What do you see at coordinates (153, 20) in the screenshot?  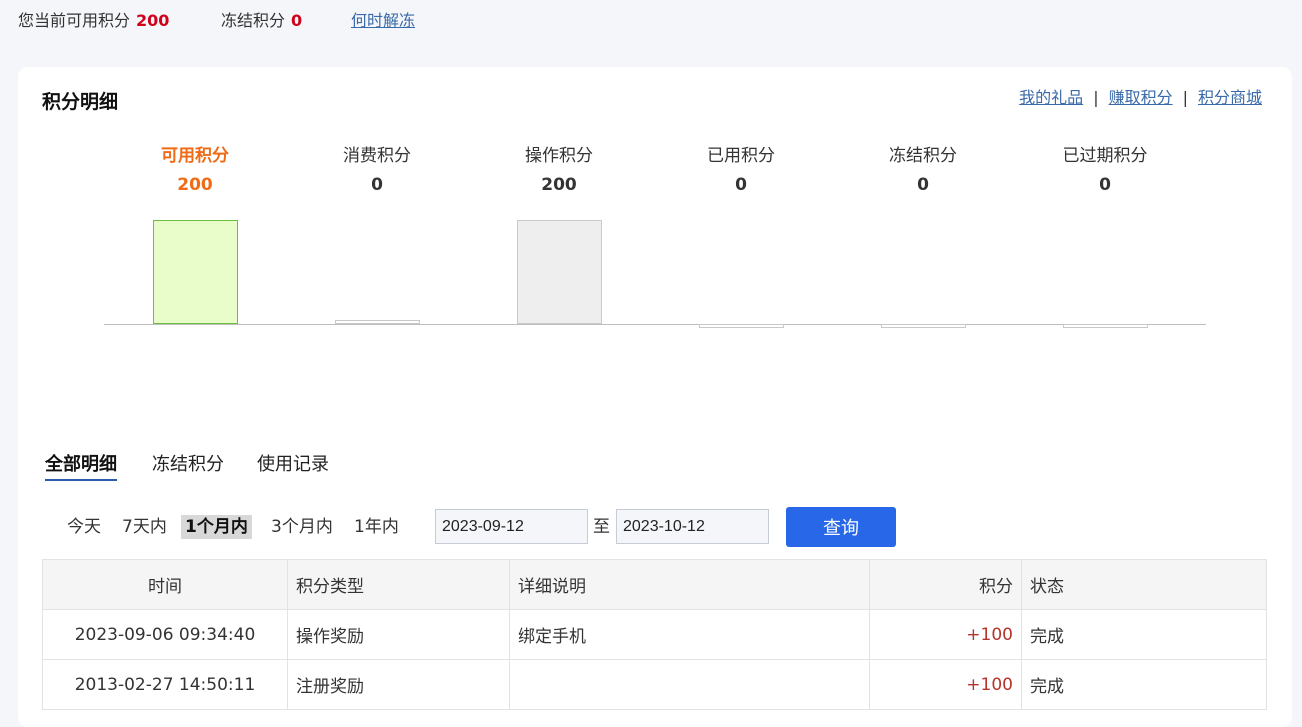 I see `available-points-value: 200` at bounding box center [153, 20].